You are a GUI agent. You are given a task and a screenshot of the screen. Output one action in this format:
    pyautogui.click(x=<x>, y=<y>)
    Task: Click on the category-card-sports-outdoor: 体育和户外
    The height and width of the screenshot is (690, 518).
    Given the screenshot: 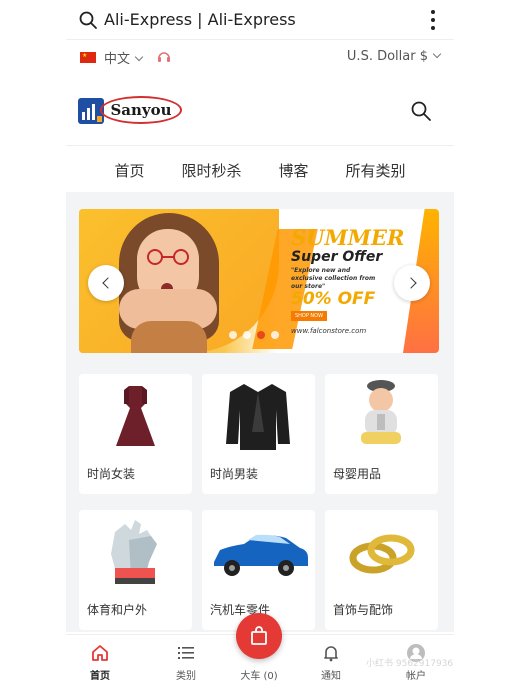 What is the action you would take?
    pyautogui.click(x=135, y=570)
    